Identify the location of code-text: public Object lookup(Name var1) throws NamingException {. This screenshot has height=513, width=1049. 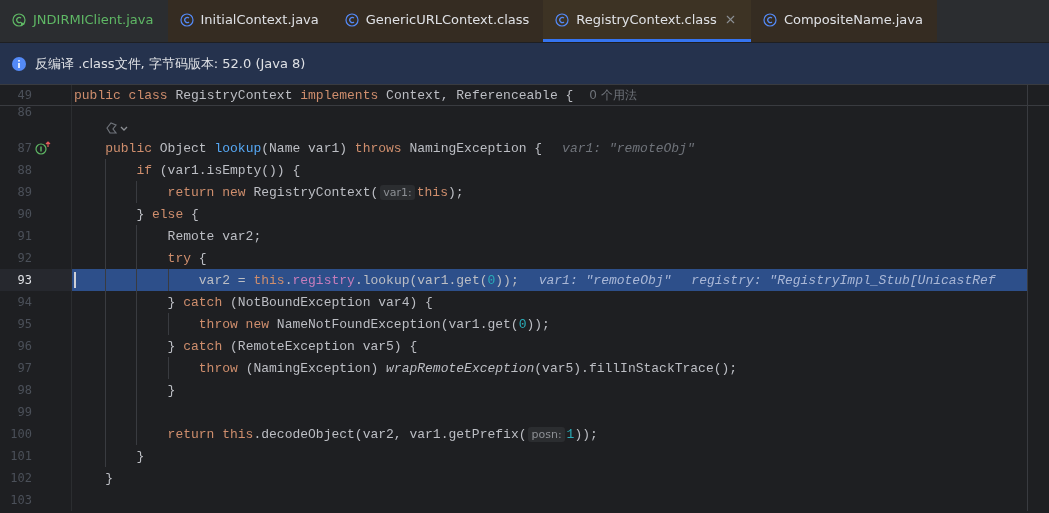
(324, 148).